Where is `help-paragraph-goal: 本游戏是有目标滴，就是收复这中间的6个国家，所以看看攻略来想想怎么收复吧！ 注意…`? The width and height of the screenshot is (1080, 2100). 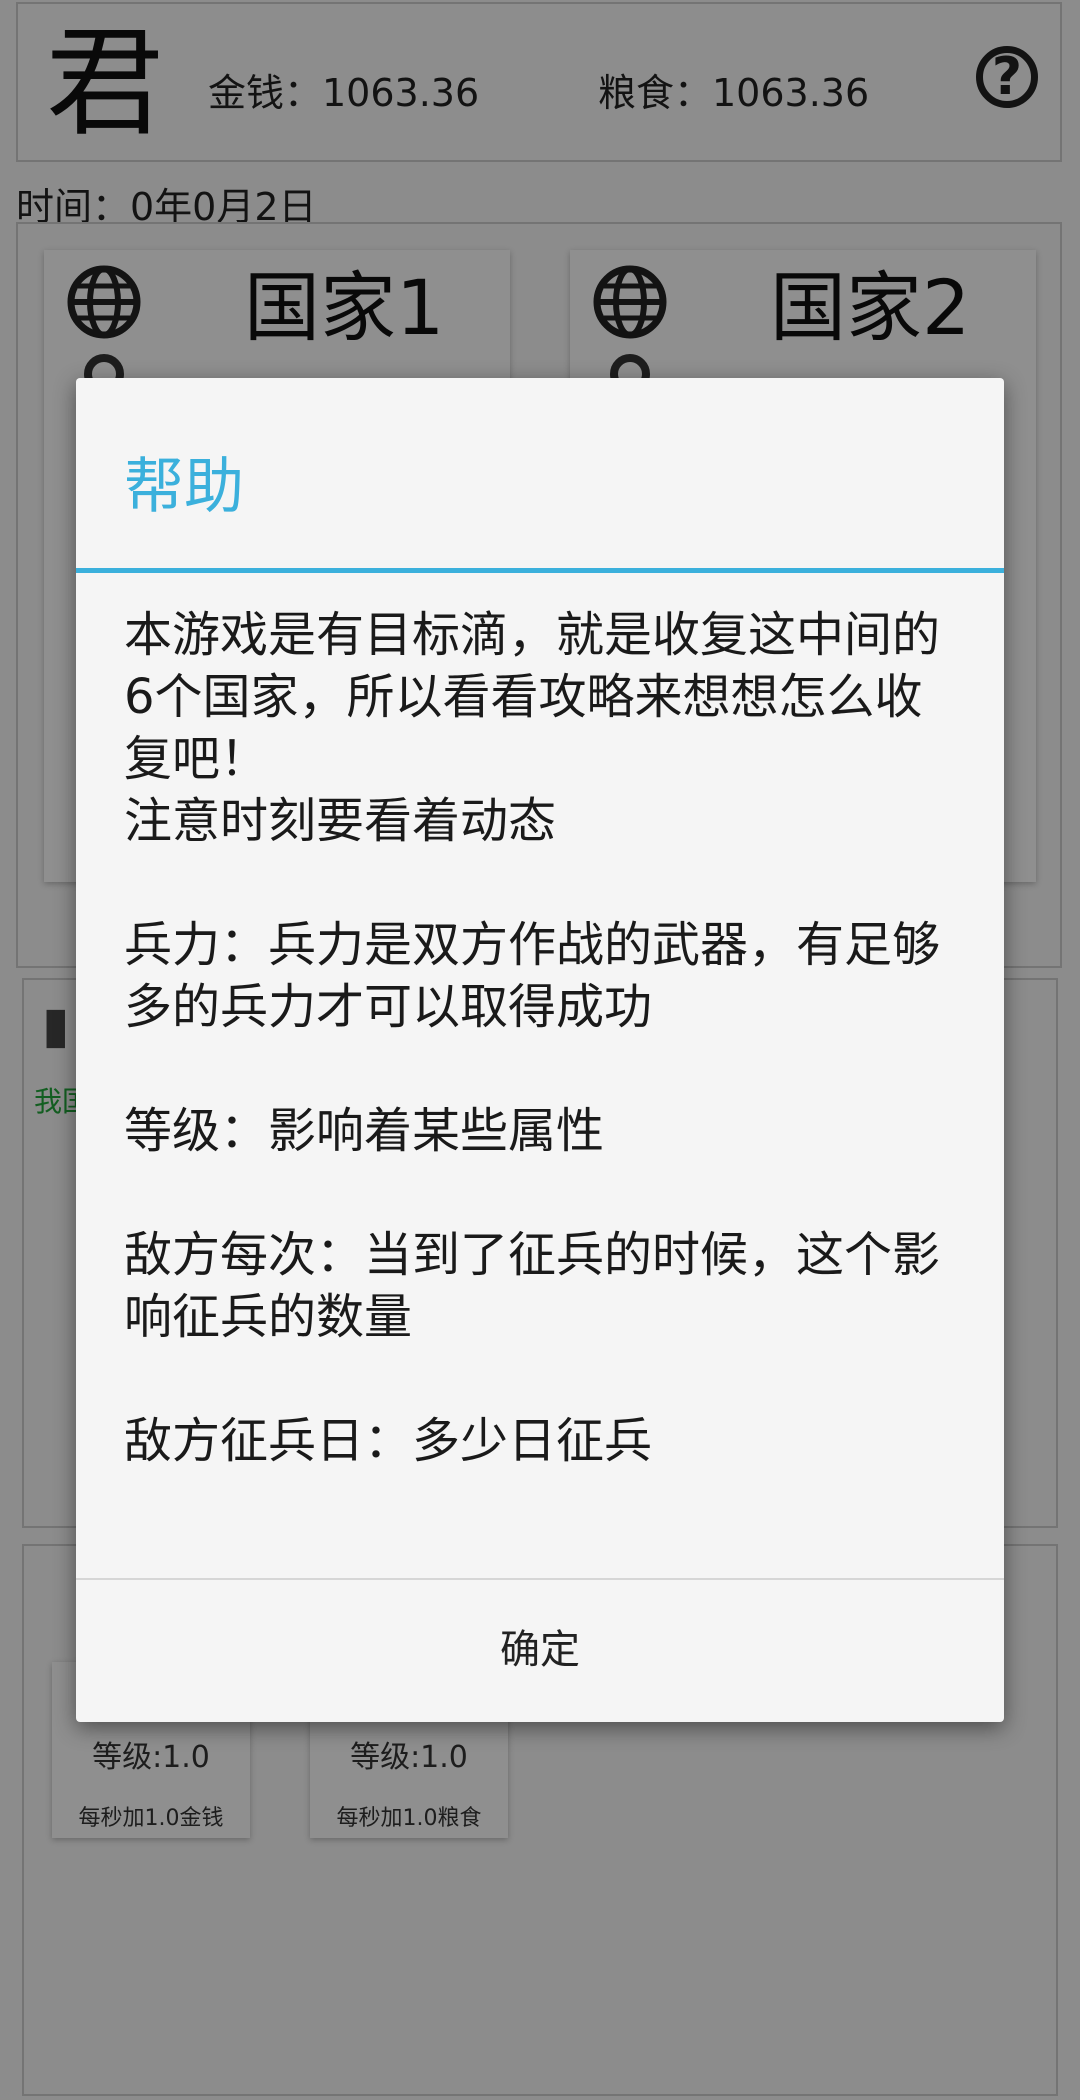
help-paragraph-goal: 本游戏是有目标滴，就是收复这中间的6个国家，所以看看攻略来想想怎么收复吧！ 注意… is located at coordinates (532, 728).